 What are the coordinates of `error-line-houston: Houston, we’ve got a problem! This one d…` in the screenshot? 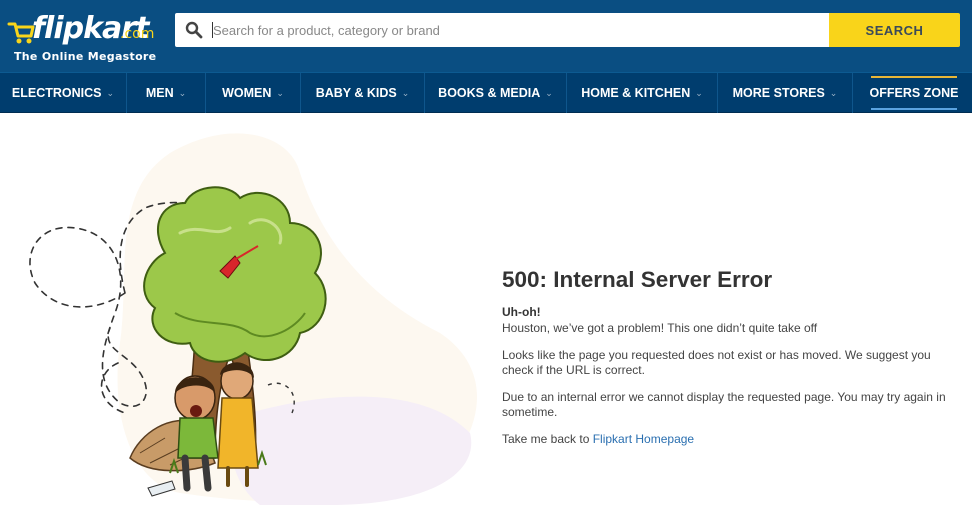 It's located at (660, 328).